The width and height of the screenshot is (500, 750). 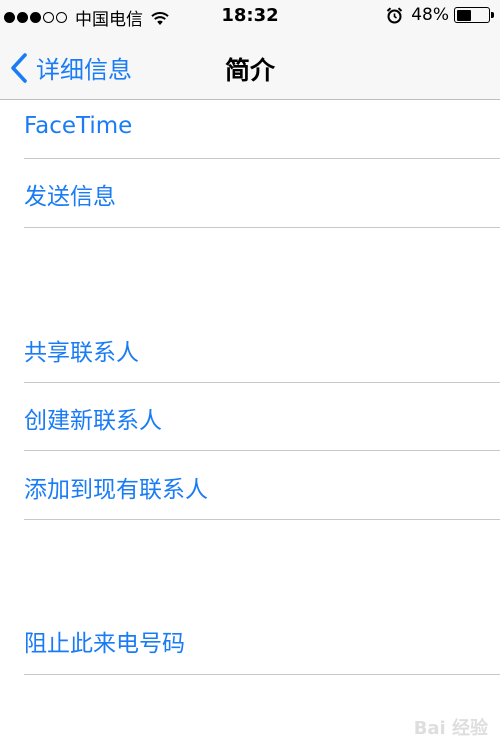 I want to click on top-bar: 中国电信 18:32 48% 详细信息 简介, so click(x=250, y=50).